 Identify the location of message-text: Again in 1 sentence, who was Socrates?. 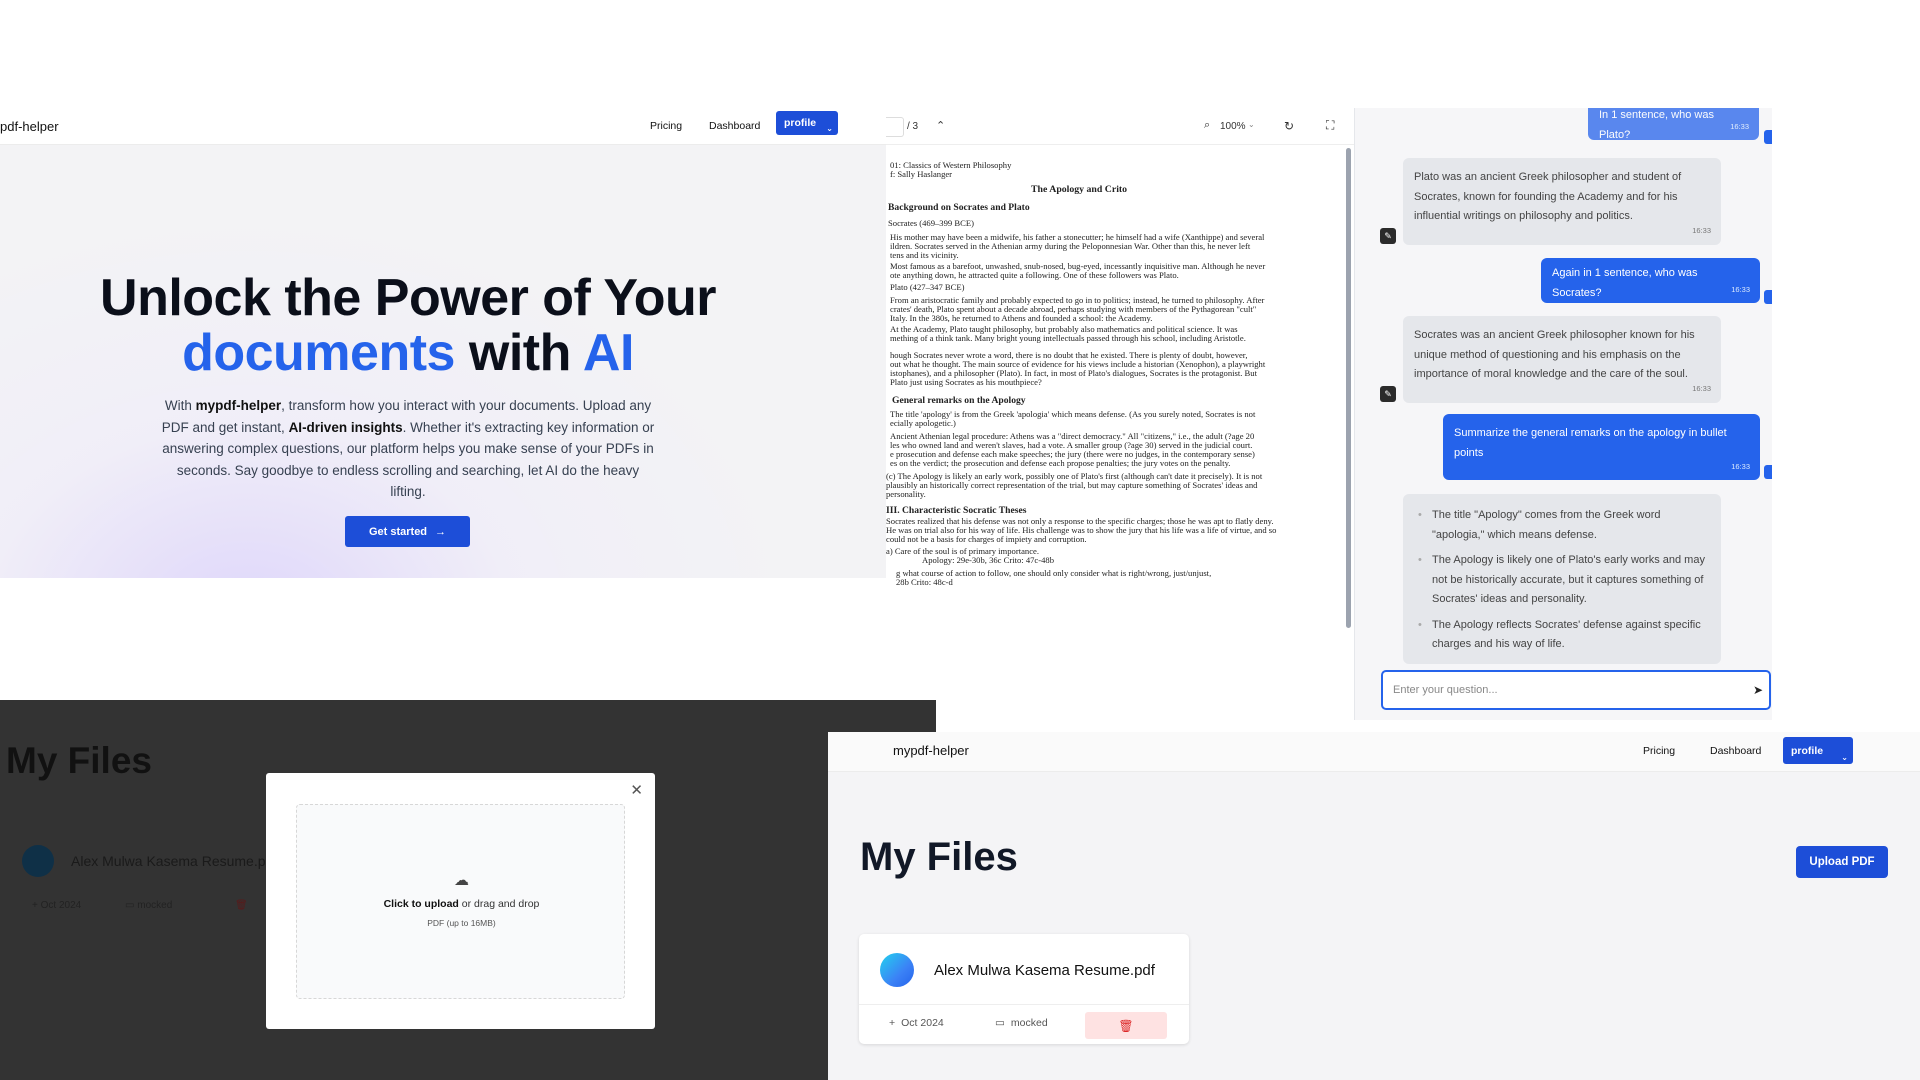
(1625, 283).